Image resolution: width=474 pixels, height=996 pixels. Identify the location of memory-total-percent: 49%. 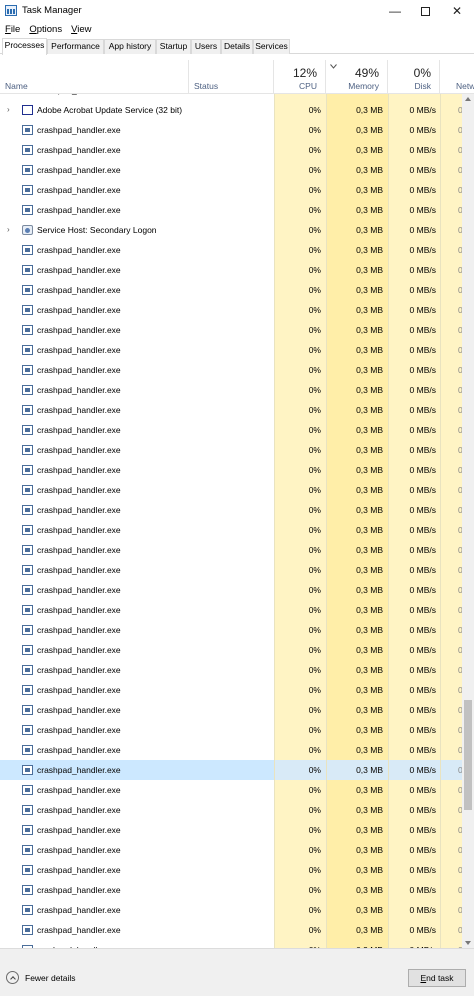
(366, 73).